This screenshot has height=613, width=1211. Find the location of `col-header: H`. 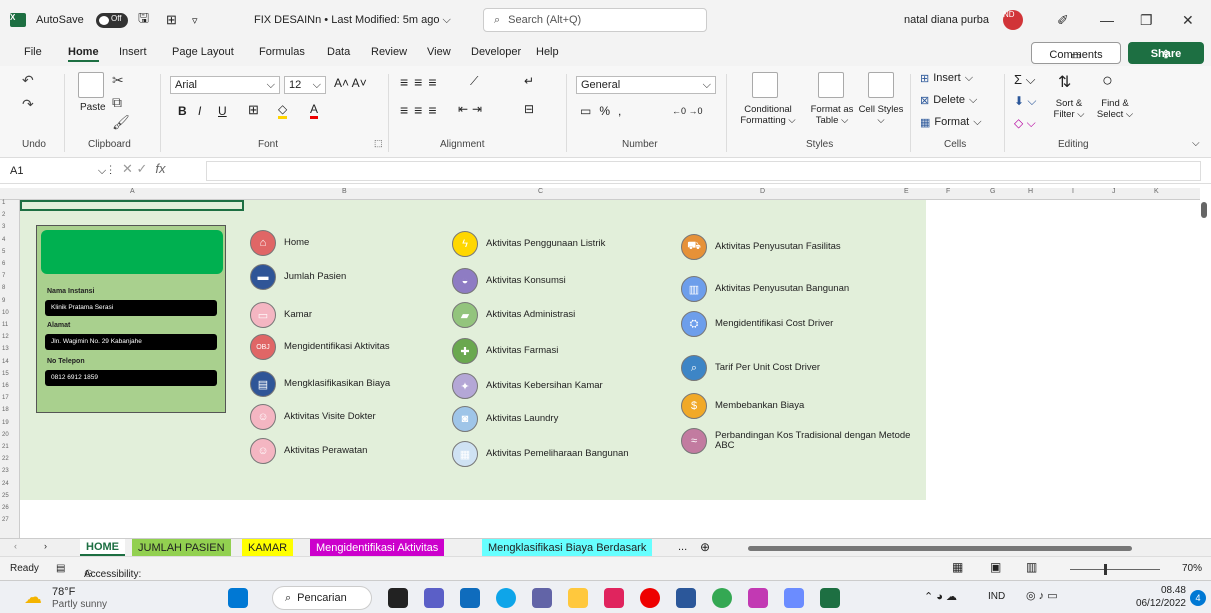

col-header: H is located at coordinates (1030, 191).